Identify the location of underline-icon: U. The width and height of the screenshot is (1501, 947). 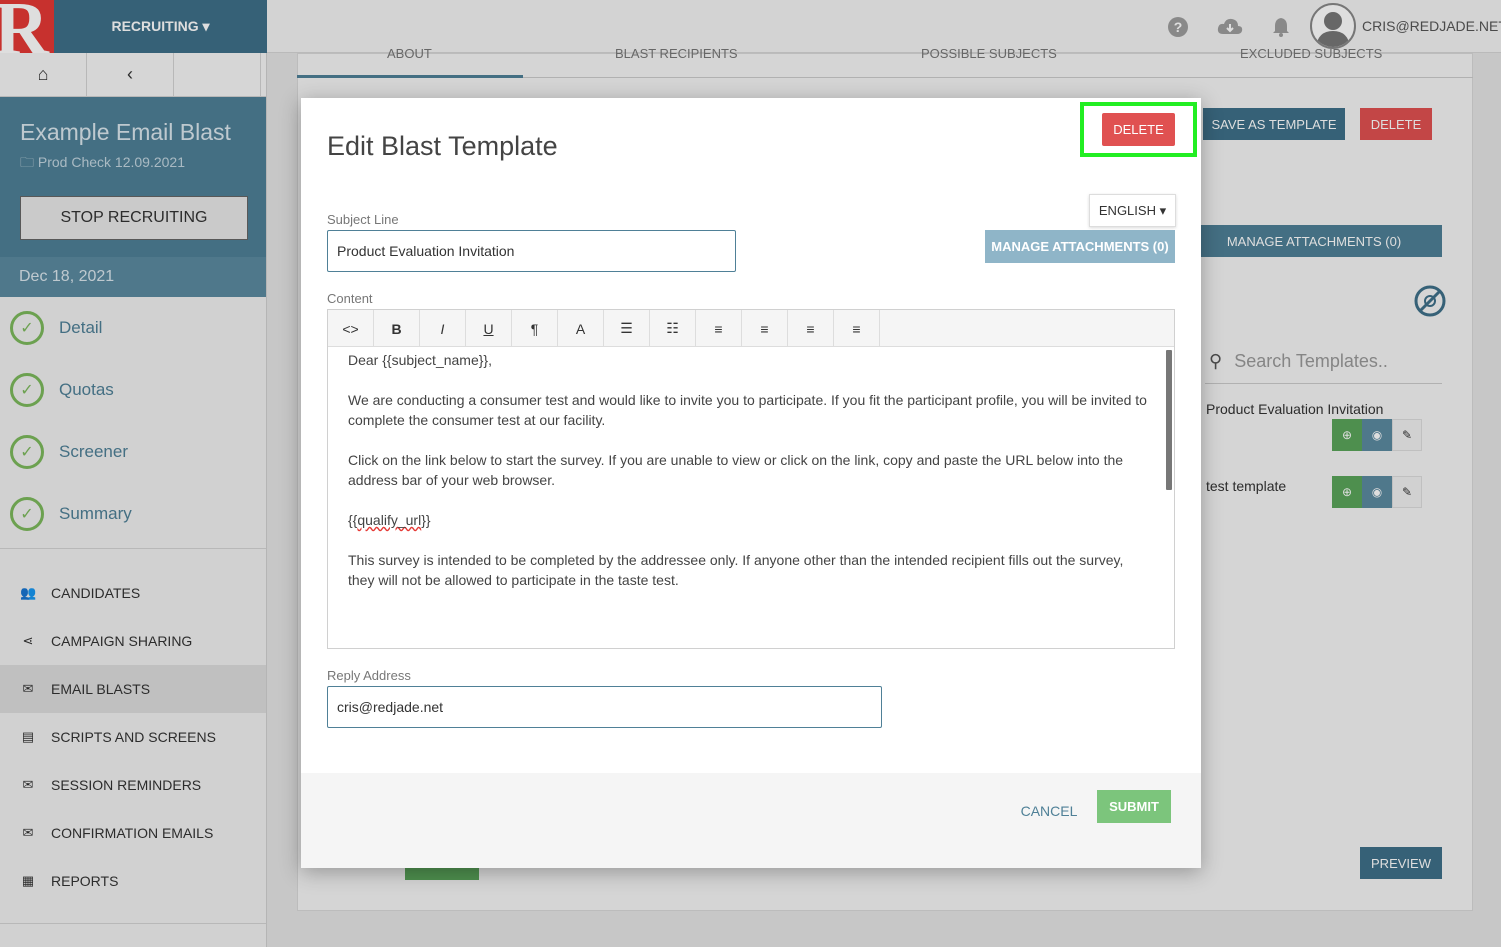
(489, 328).